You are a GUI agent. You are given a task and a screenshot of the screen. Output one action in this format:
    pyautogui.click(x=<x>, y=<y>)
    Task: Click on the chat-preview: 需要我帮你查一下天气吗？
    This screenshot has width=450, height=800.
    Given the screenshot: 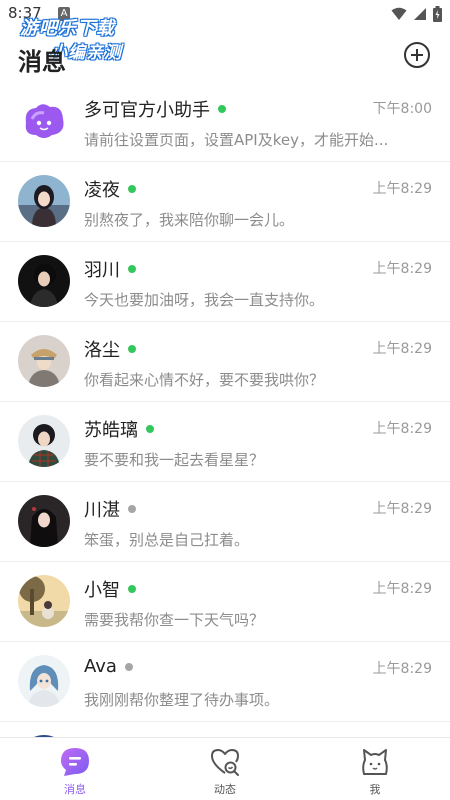 What is the action you would take?
    pyautogui.click(x=174, y=620)
    